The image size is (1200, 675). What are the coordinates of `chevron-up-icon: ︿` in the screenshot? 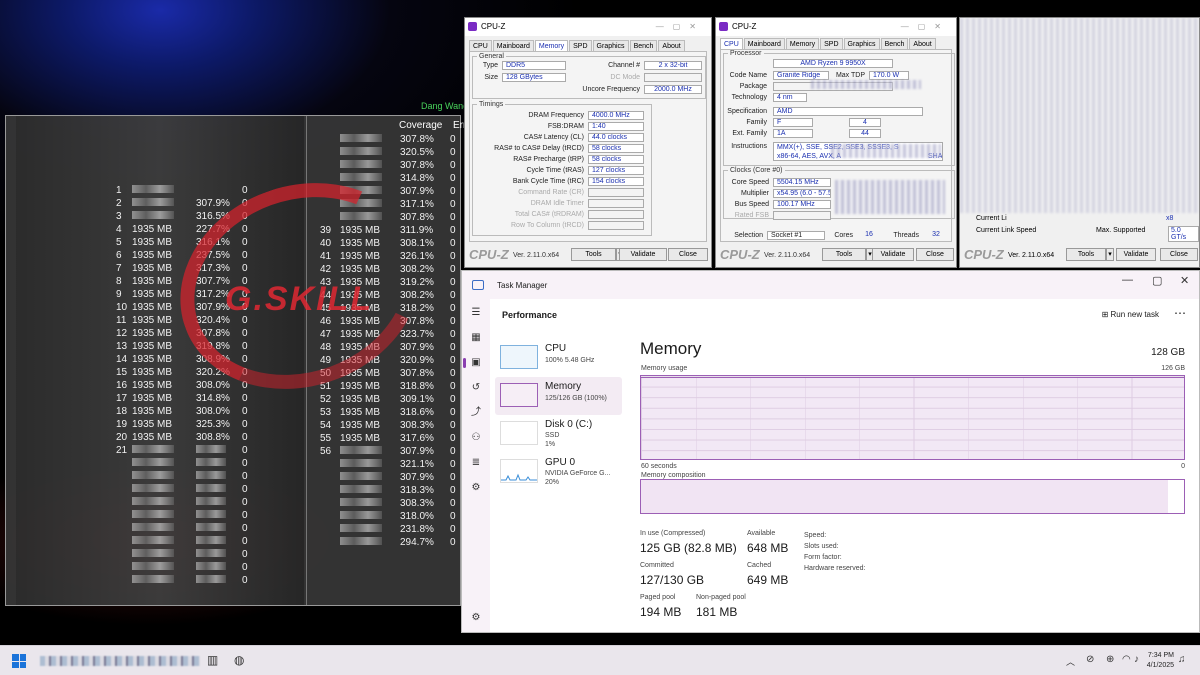 It's located at (1070, 661).